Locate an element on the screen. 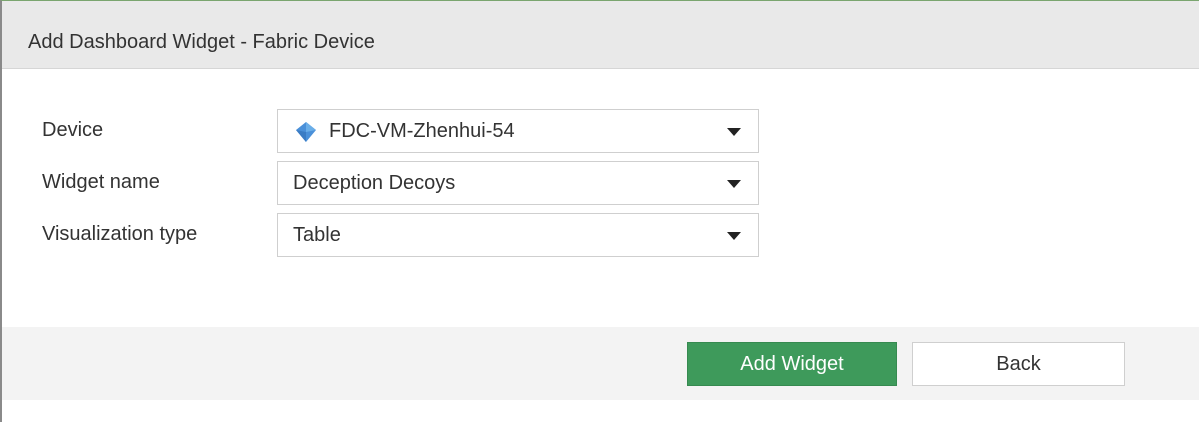 This screenshot has height=422, width=1199. back-button: Back is located at coordinates (1018, 364).